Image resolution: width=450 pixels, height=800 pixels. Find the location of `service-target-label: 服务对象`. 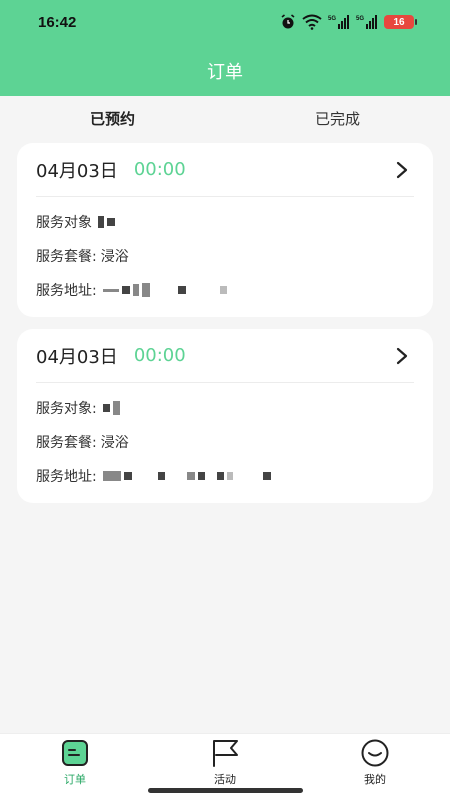

service-target-label: 服务对象 is located at coordinates (64, 223).